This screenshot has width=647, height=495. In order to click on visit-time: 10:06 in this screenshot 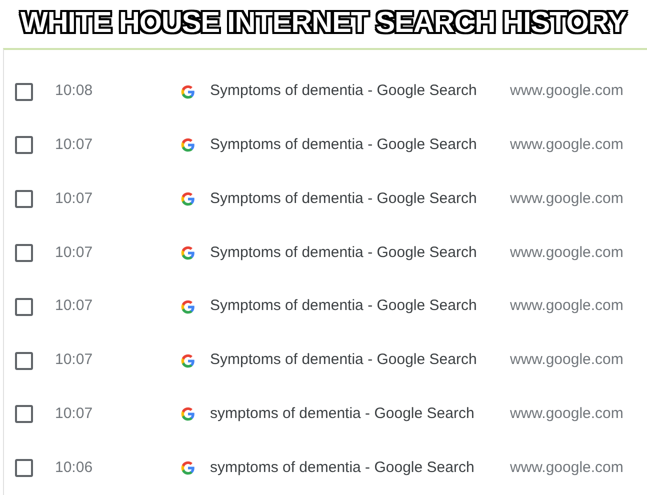, I will do `click(74, 468)`.